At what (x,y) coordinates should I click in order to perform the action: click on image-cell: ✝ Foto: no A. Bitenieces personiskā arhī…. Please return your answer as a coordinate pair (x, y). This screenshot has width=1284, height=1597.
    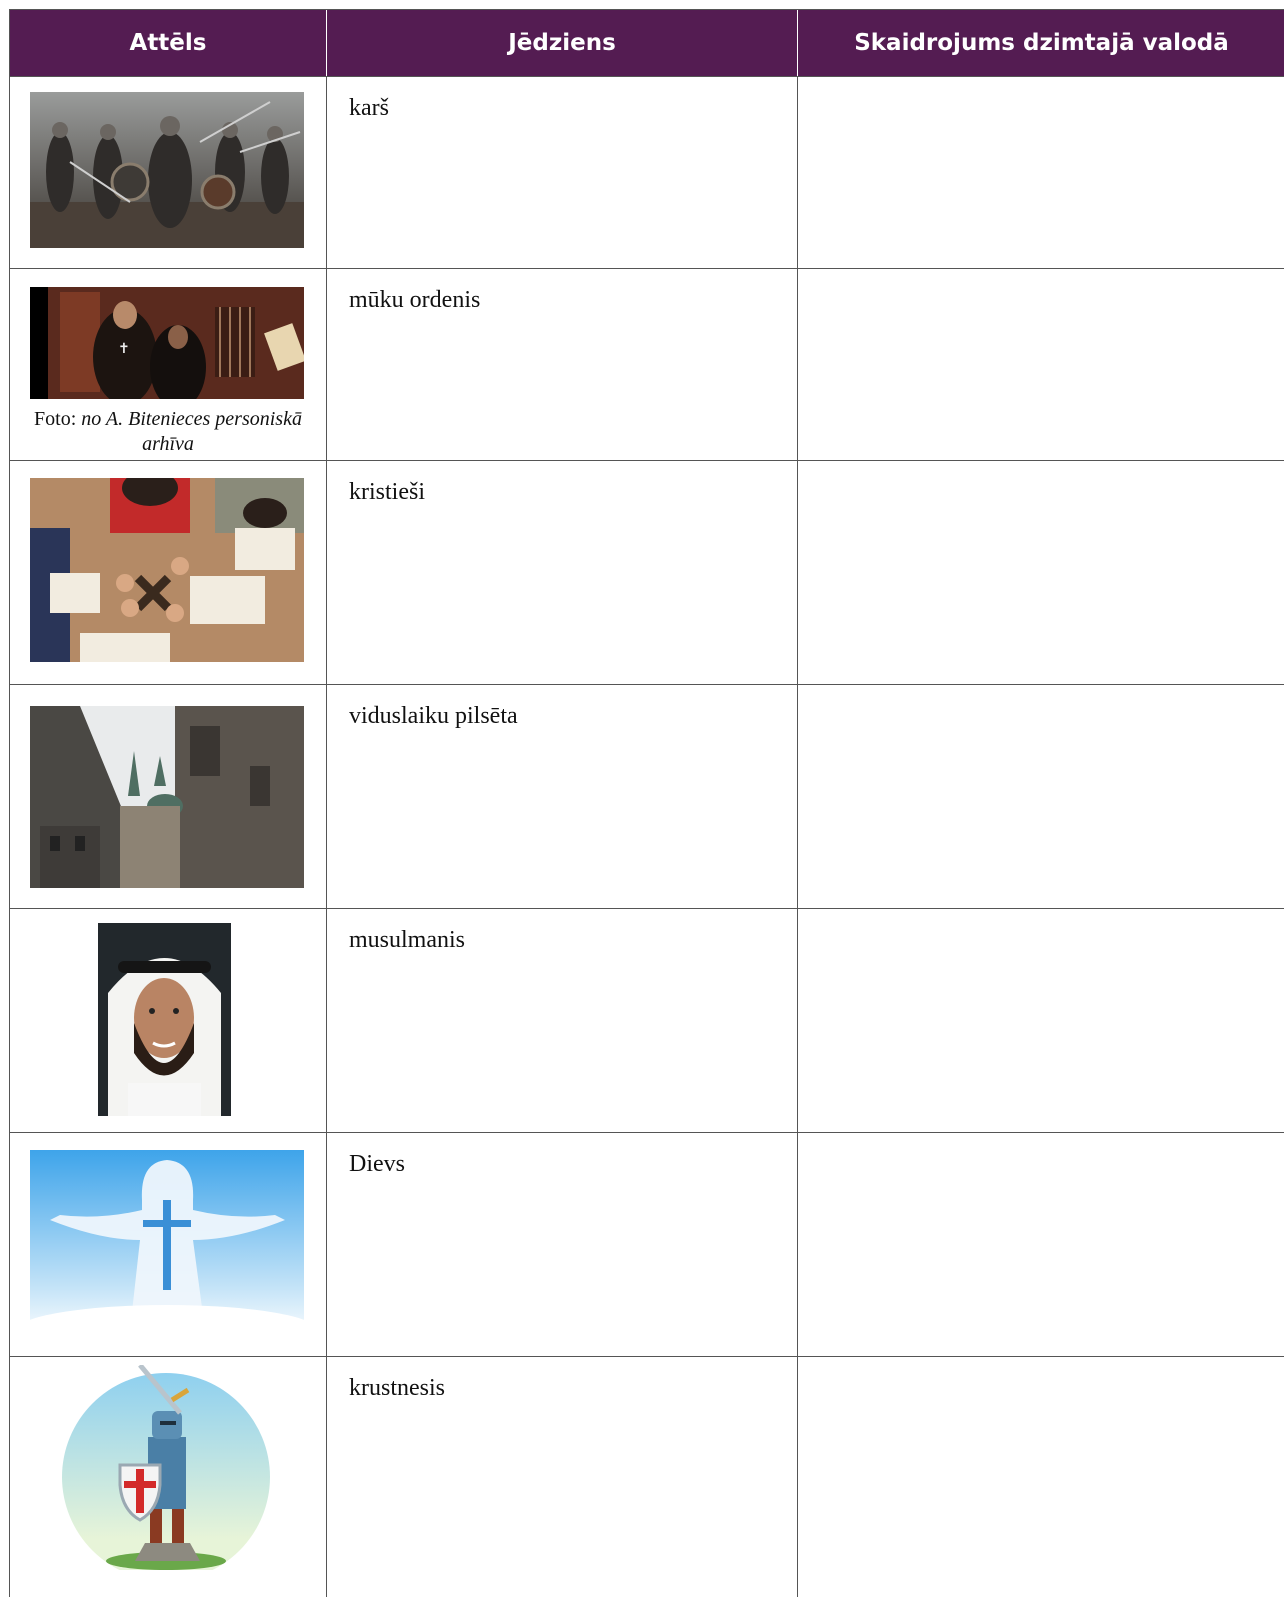
    Looking at the image, I should click on (168, 364).